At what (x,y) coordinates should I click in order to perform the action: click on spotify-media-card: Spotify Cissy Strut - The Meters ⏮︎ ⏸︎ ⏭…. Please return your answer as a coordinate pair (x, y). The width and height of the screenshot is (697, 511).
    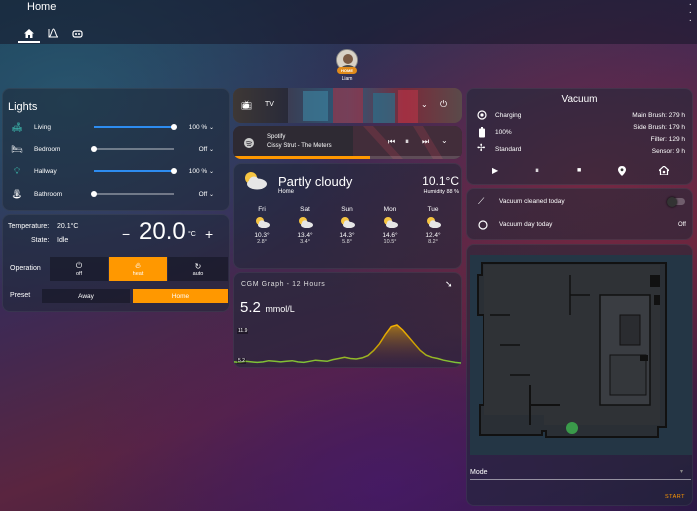
    Looking at the image, I should click on (347, 142).